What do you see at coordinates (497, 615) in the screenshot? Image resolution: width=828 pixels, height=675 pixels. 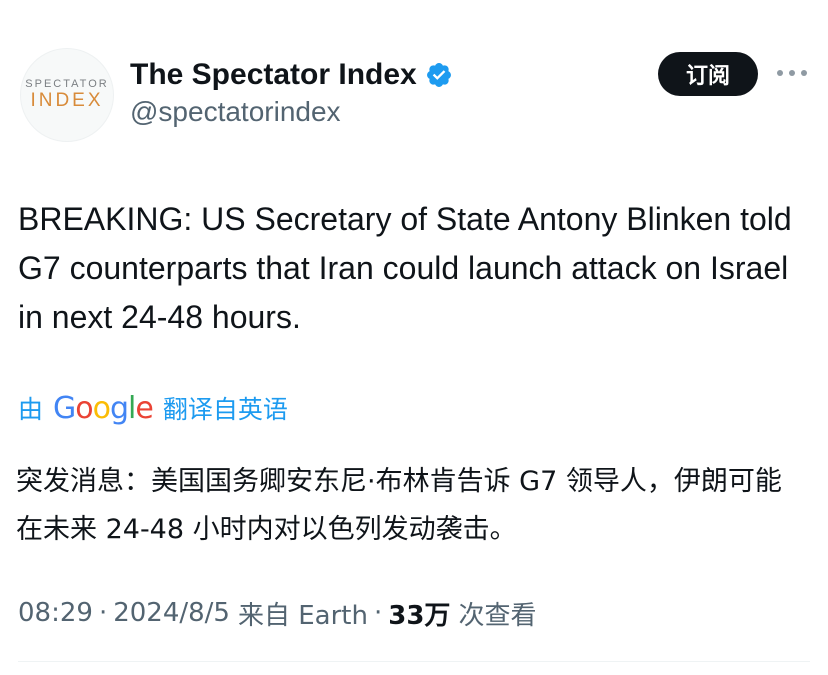 I see `view-label: 次查看` at bounding box center [497, 615].